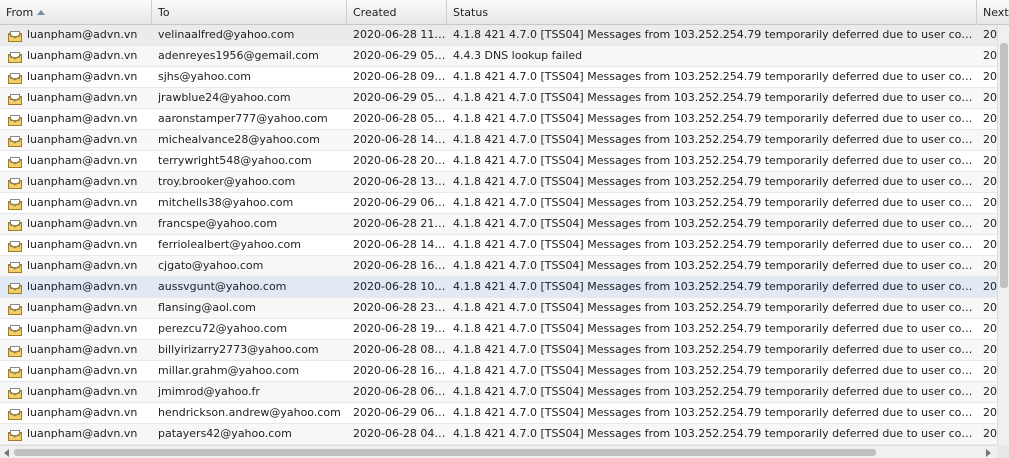 This screenshot has height=458, width=1009. What do you see at coordinates (223, 328) in the screenshot?
I see `cell-to: perezcu72@yahoo.com` at bounding box center [223, 328].